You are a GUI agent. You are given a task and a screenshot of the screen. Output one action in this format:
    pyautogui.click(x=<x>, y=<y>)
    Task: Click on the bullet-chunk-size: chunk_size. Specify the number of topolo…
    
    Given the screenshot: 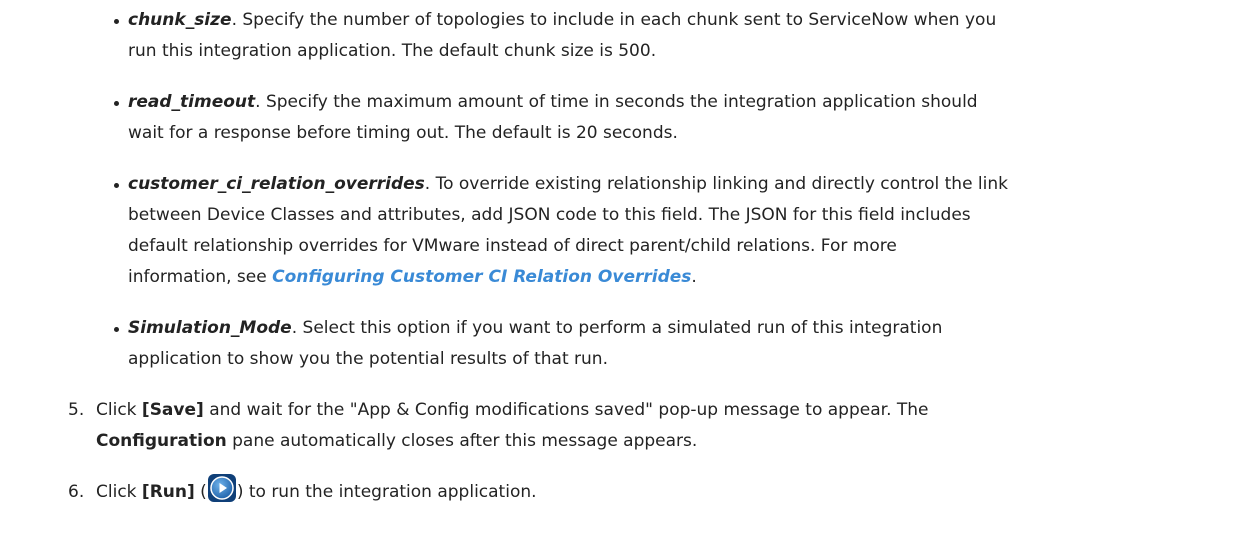 What is the action you would take?
    pyautogui.click(x=666, y=36)
    